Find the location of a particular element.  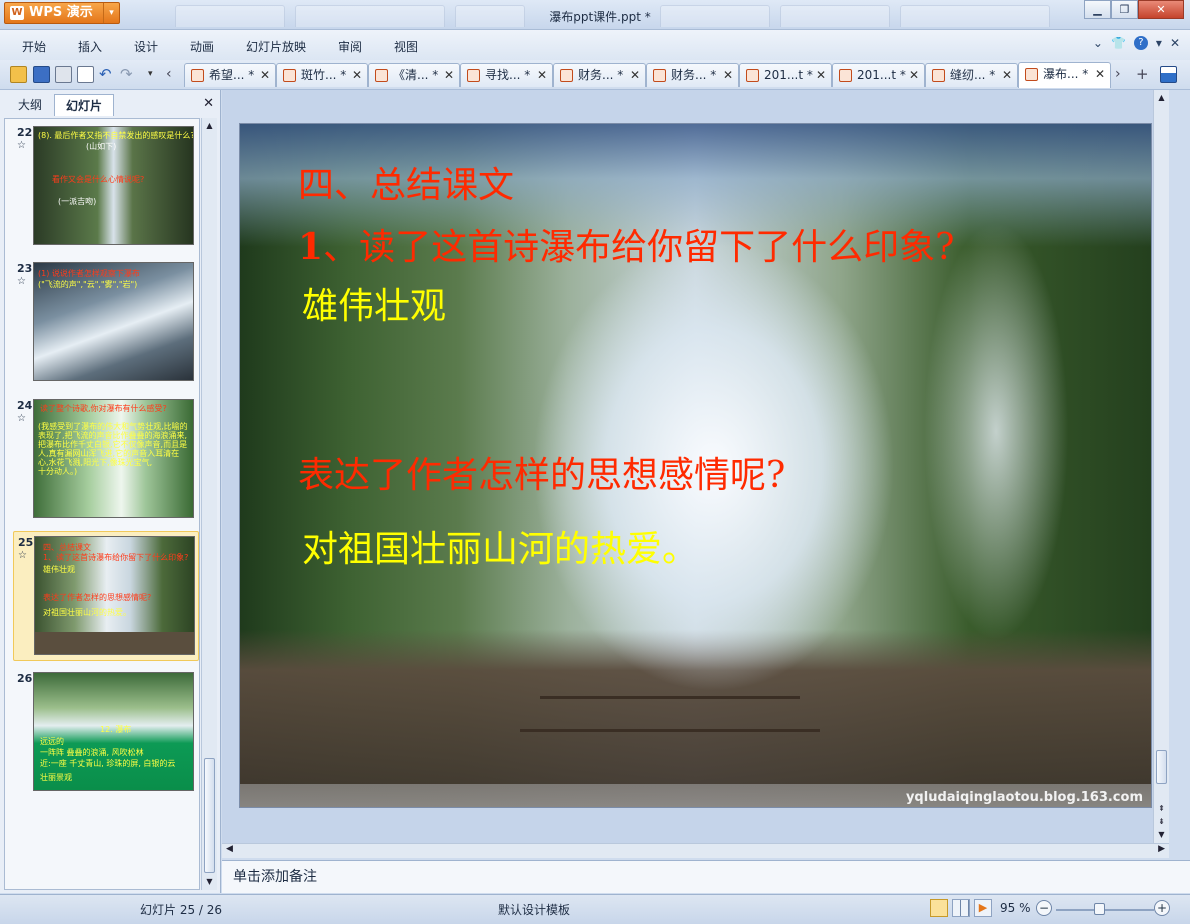

minimize-button: ▁ is located at coordinates (1097, 9).